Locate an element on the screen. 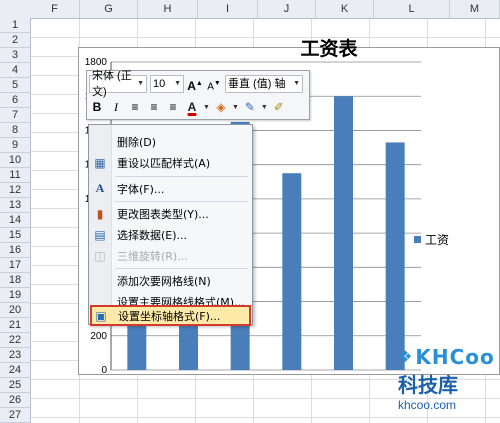 The height and width of the screenshot is (423, 500). legend-swatch is located at coordinates (417, 239).